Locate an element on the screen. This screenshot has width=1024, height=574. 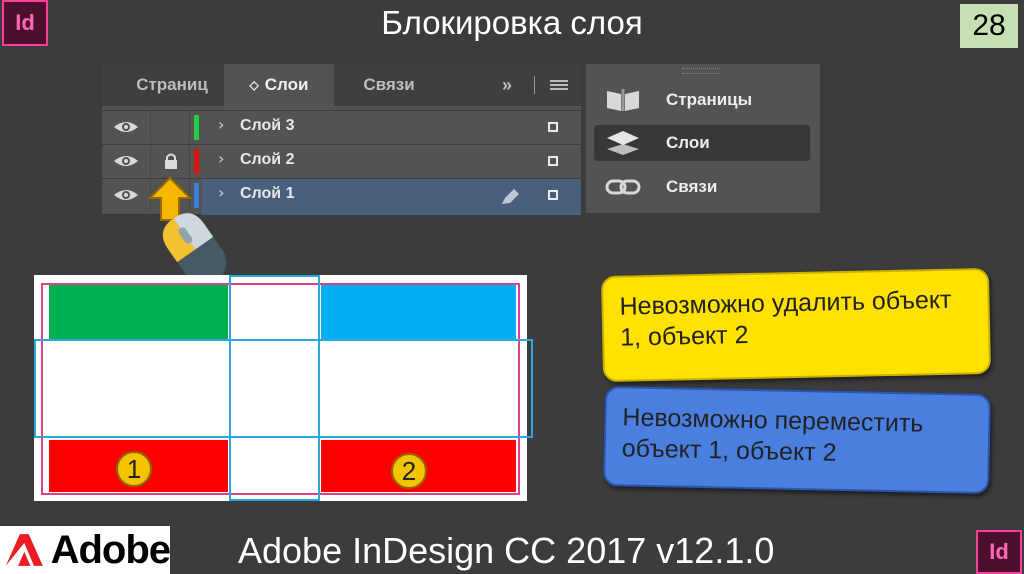
layer-name: Слой 1 is located at coordinates (267, 193).